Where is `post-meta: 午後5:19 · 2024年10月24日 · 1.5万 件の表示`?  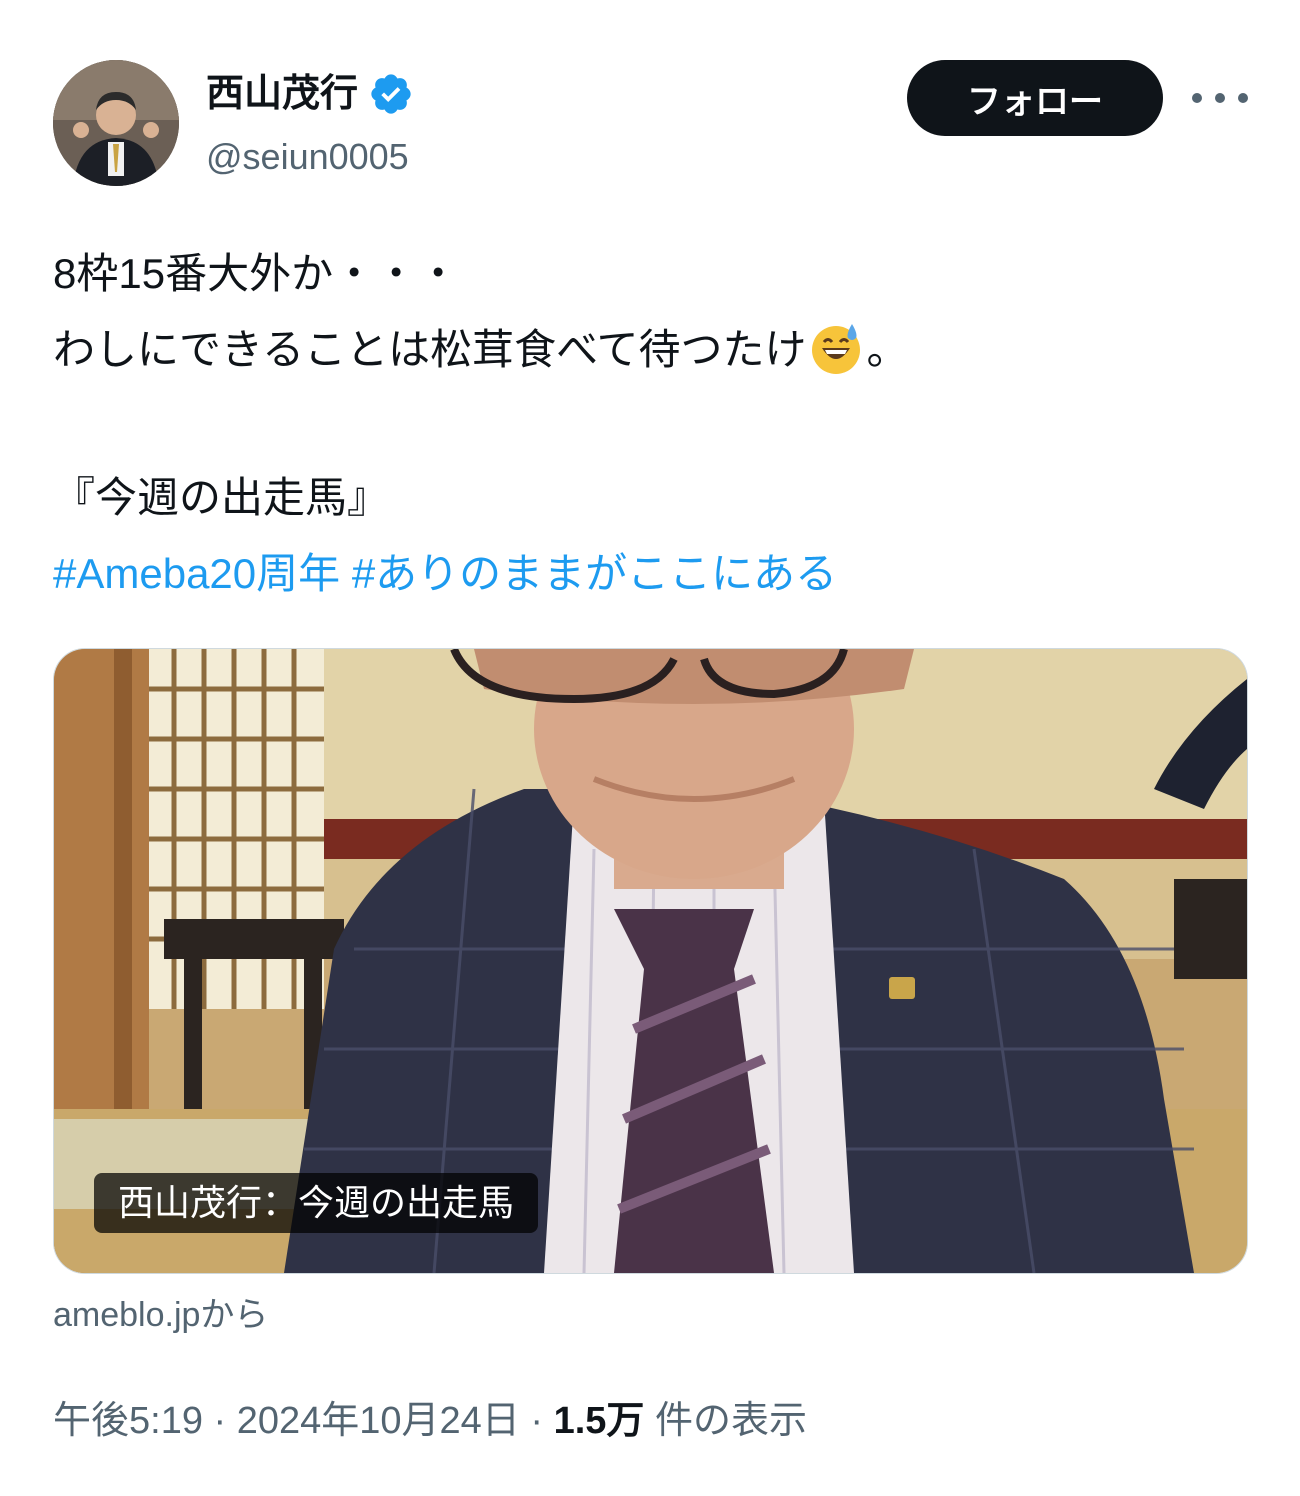
post-meta: 午後5:19 · 2024年10月24日 · 1.5万 件の表示 is located at coordinates (430, 1421).